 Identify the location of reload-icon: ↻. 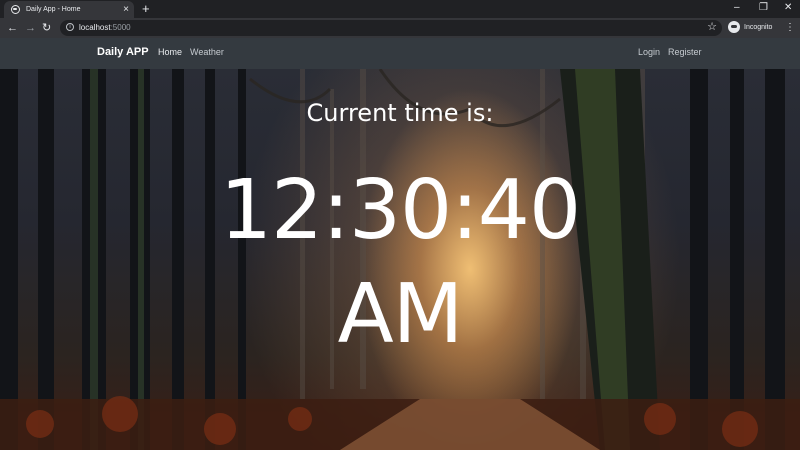
(46, 28).